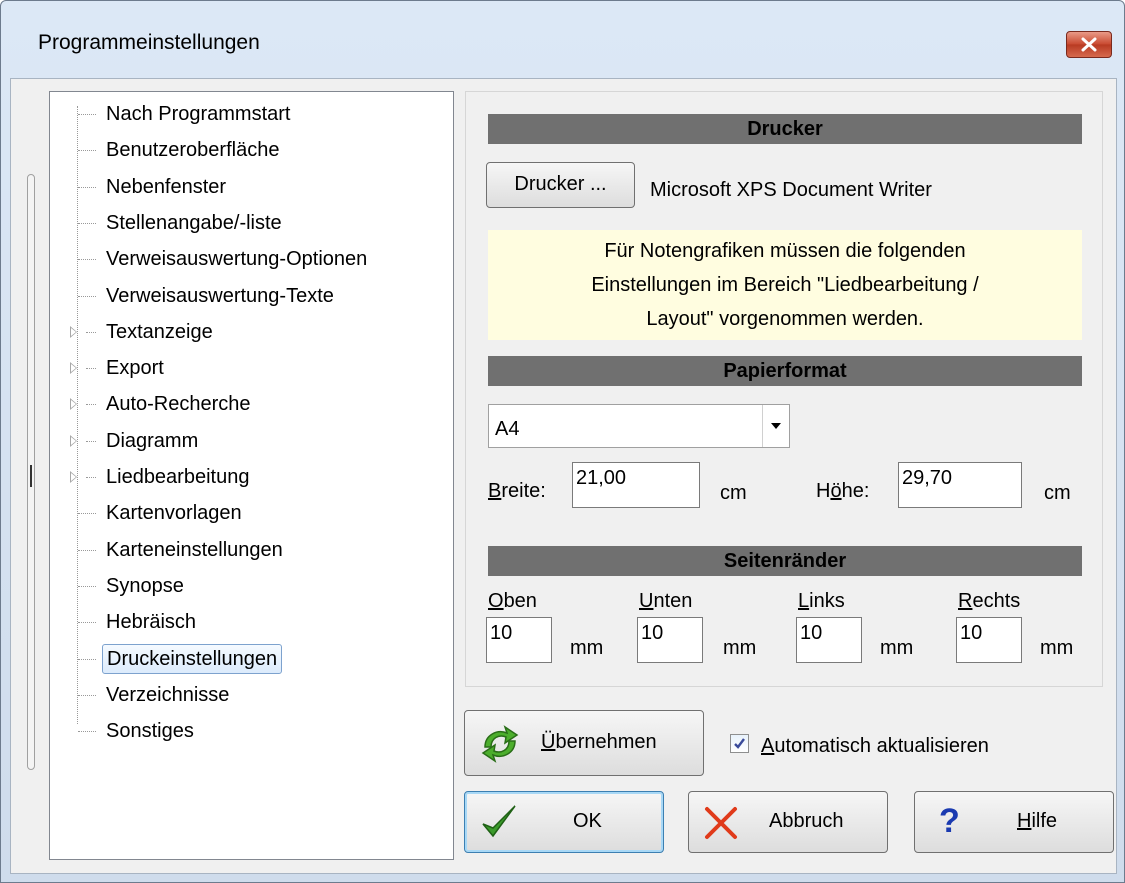 The height and width of the screenshot is (883, 1125). What do you see at coordinates (740, 648) in the screenshot?
I see `margin-bottom-unit: mm` at bounding box center [740, 648].